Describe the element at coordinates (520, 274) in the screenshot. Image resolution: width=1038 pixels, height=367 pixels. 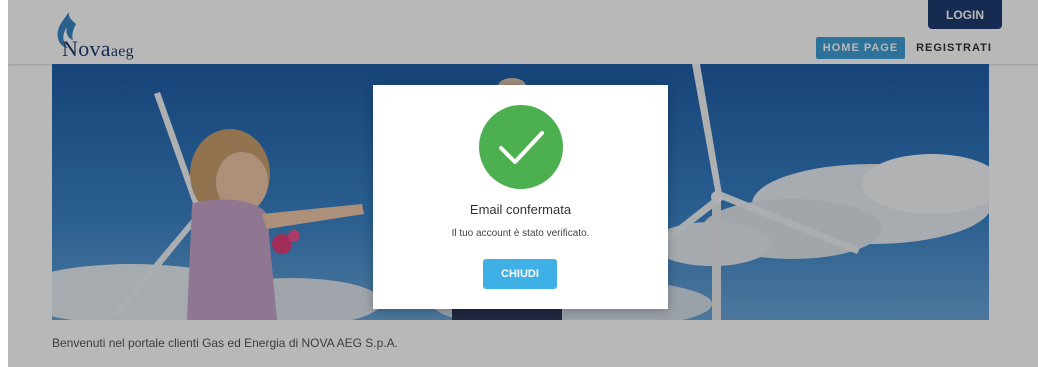
I see `close-button: CHIUDI` at that location.